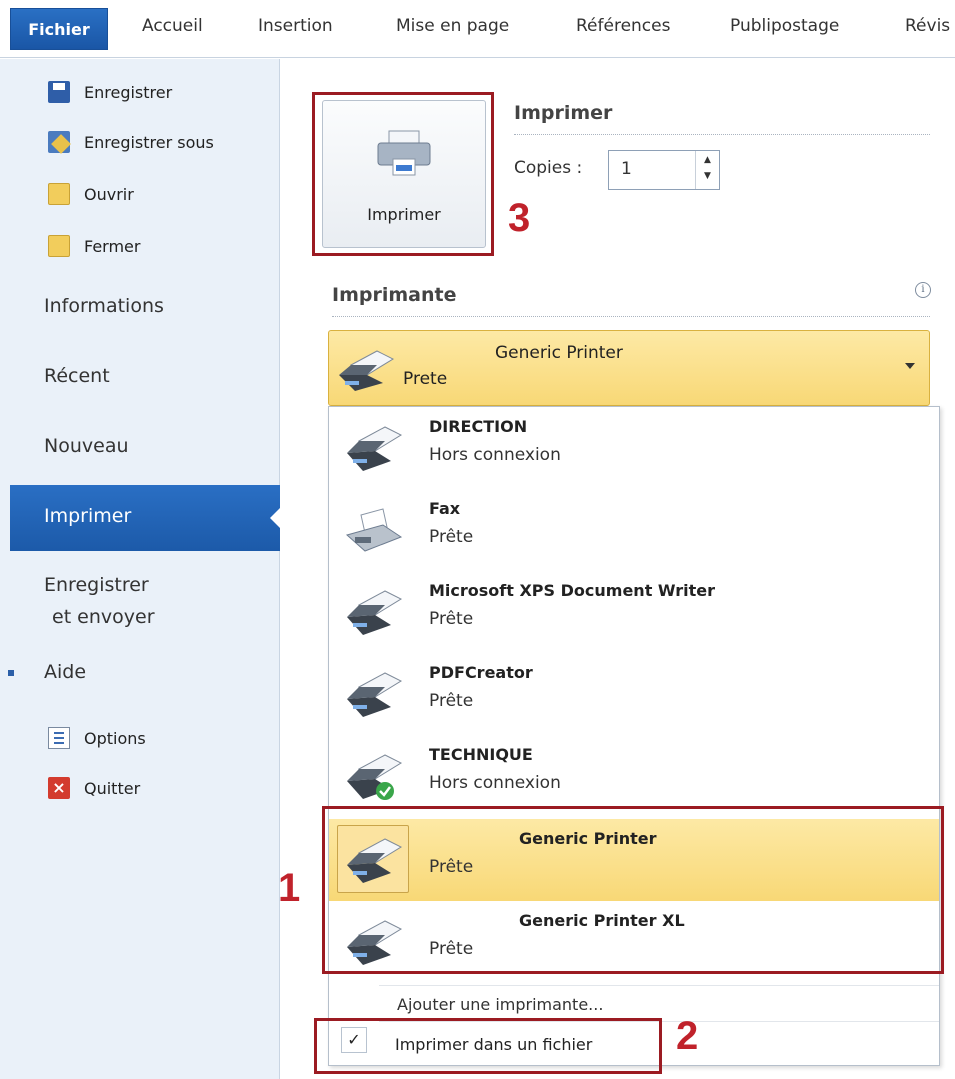  I want to click on printer-name: Microsoft XPS Document Writer, so click(572, 590).